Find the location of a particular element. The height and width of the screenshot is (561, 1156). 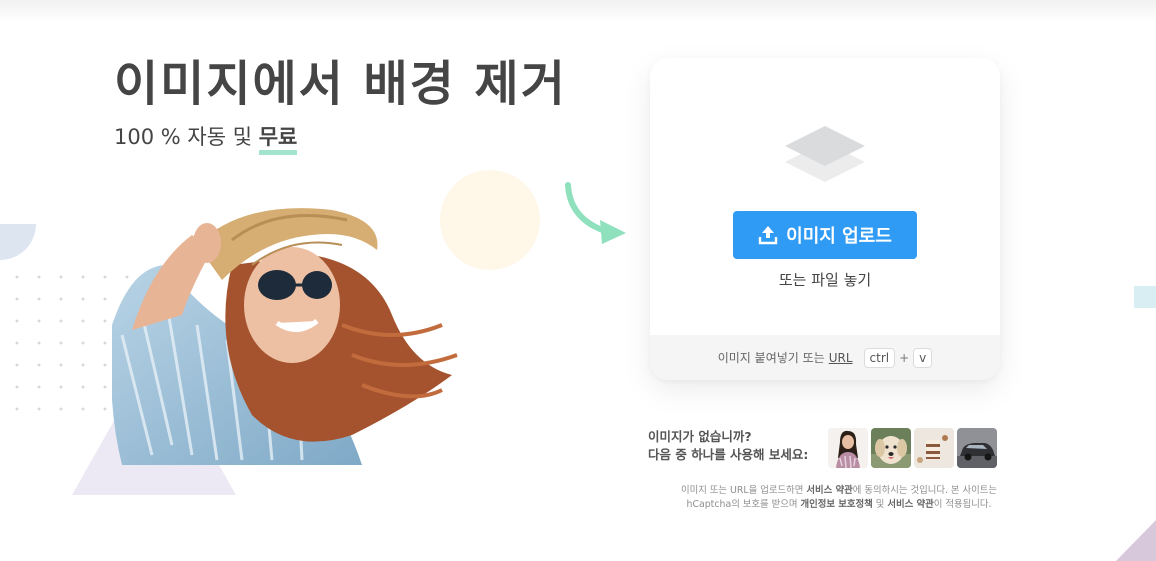

dog-thumbnail is located at coordinates (891, 448).